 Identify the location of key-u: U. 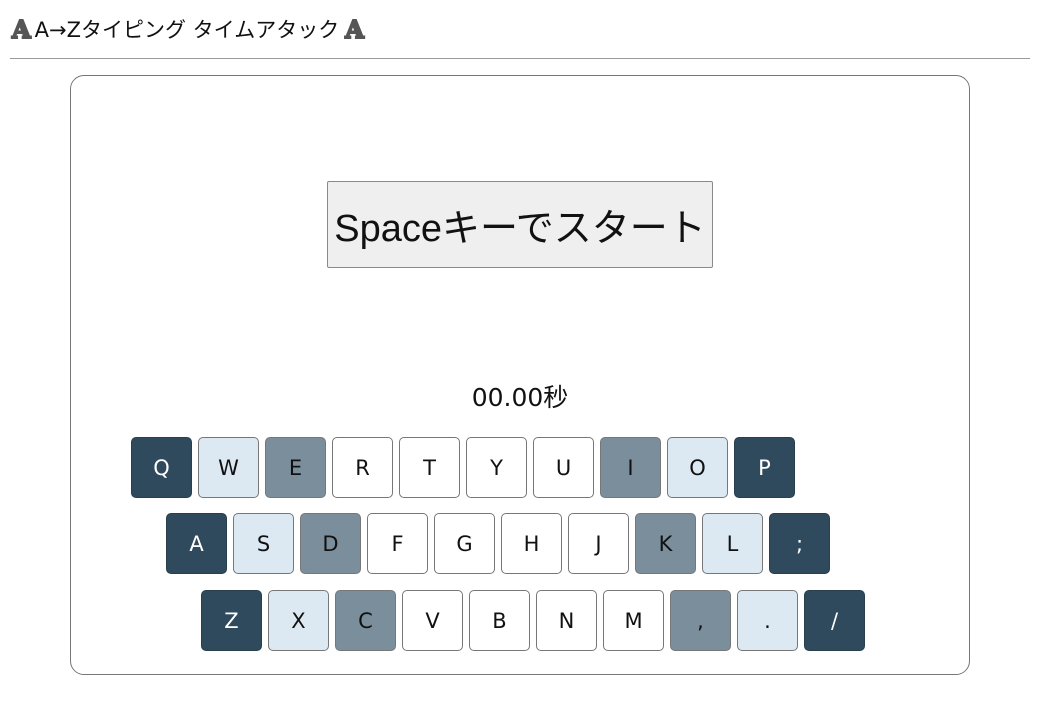
(563, 467).